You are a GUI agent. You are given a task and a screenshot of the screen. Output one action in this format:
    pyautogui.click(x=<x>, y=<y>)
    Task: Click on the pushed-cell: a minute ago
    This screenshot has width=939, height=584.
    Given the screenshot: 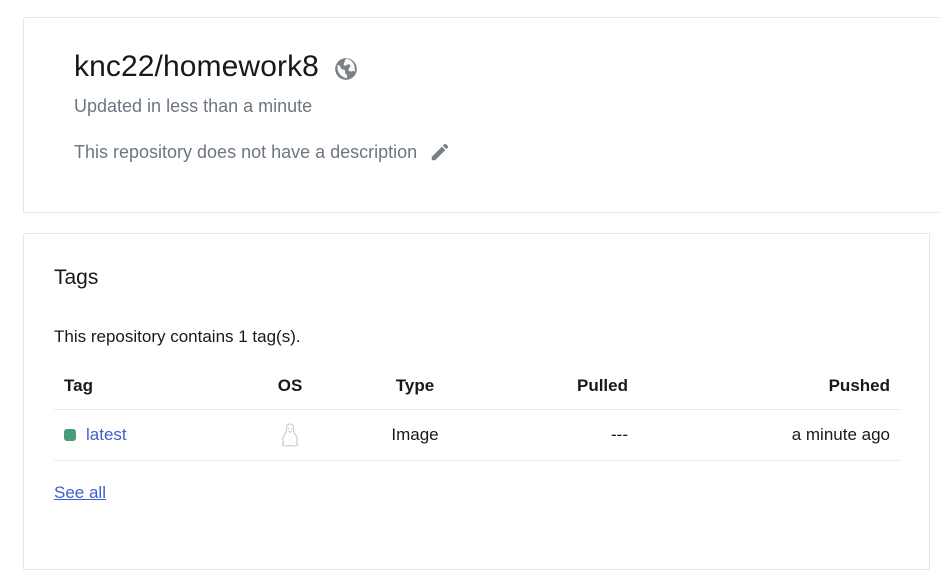 What is the action you would take?
    pyautogui.click(x=840, y=434)
    